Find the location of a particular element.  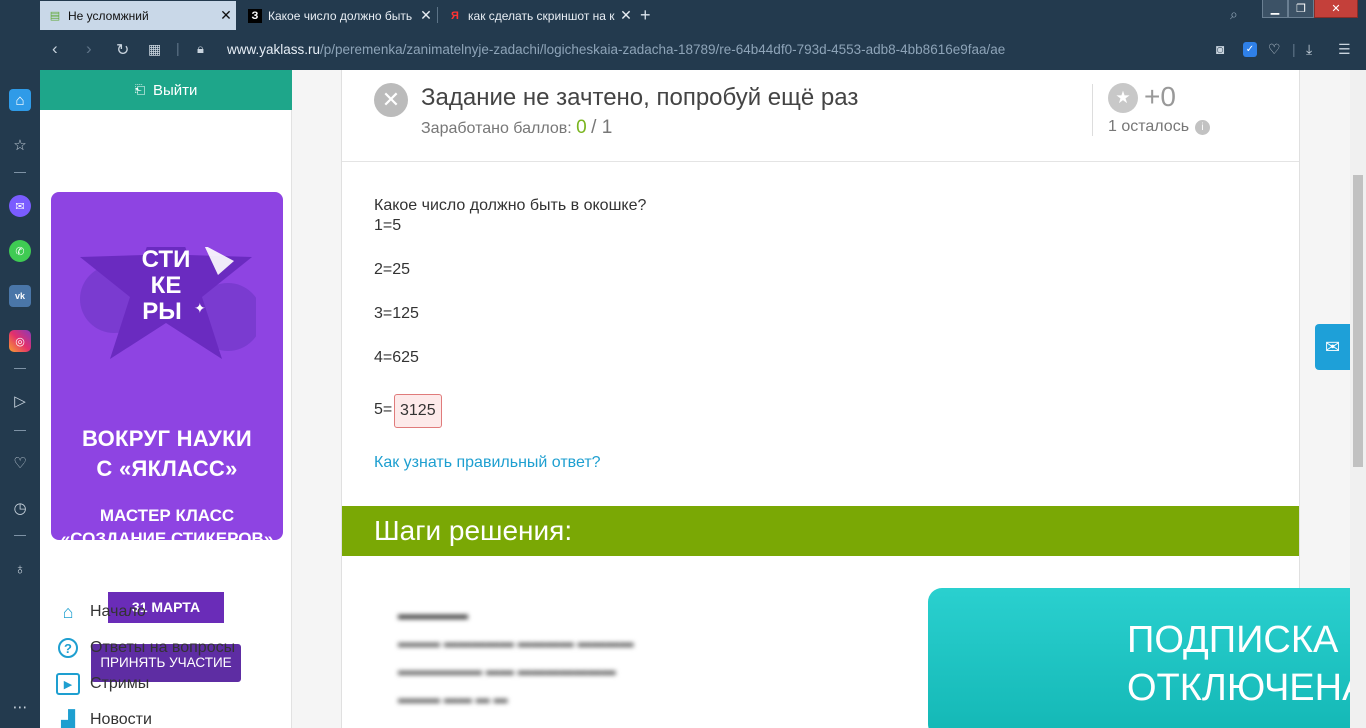

heart-icon: ♡ is located at coordinates (20, 463).